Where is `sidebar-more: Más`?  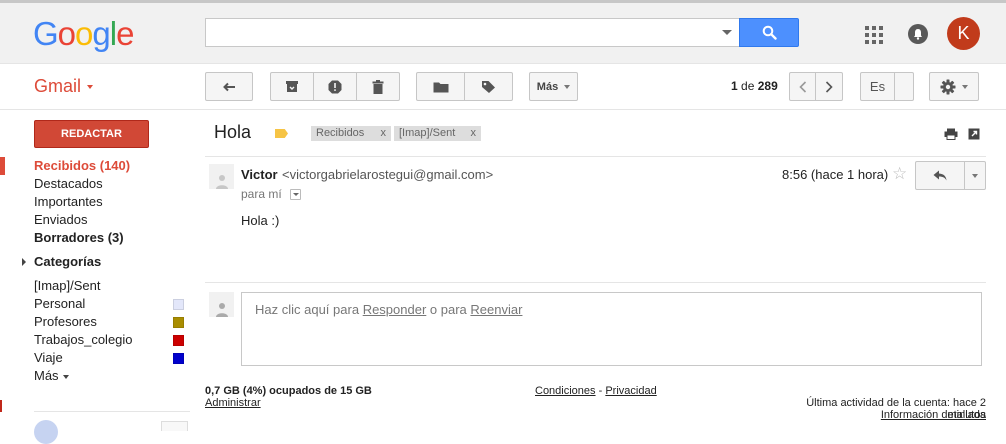
sidebar-more: Más is located at coordinates (51, 376).